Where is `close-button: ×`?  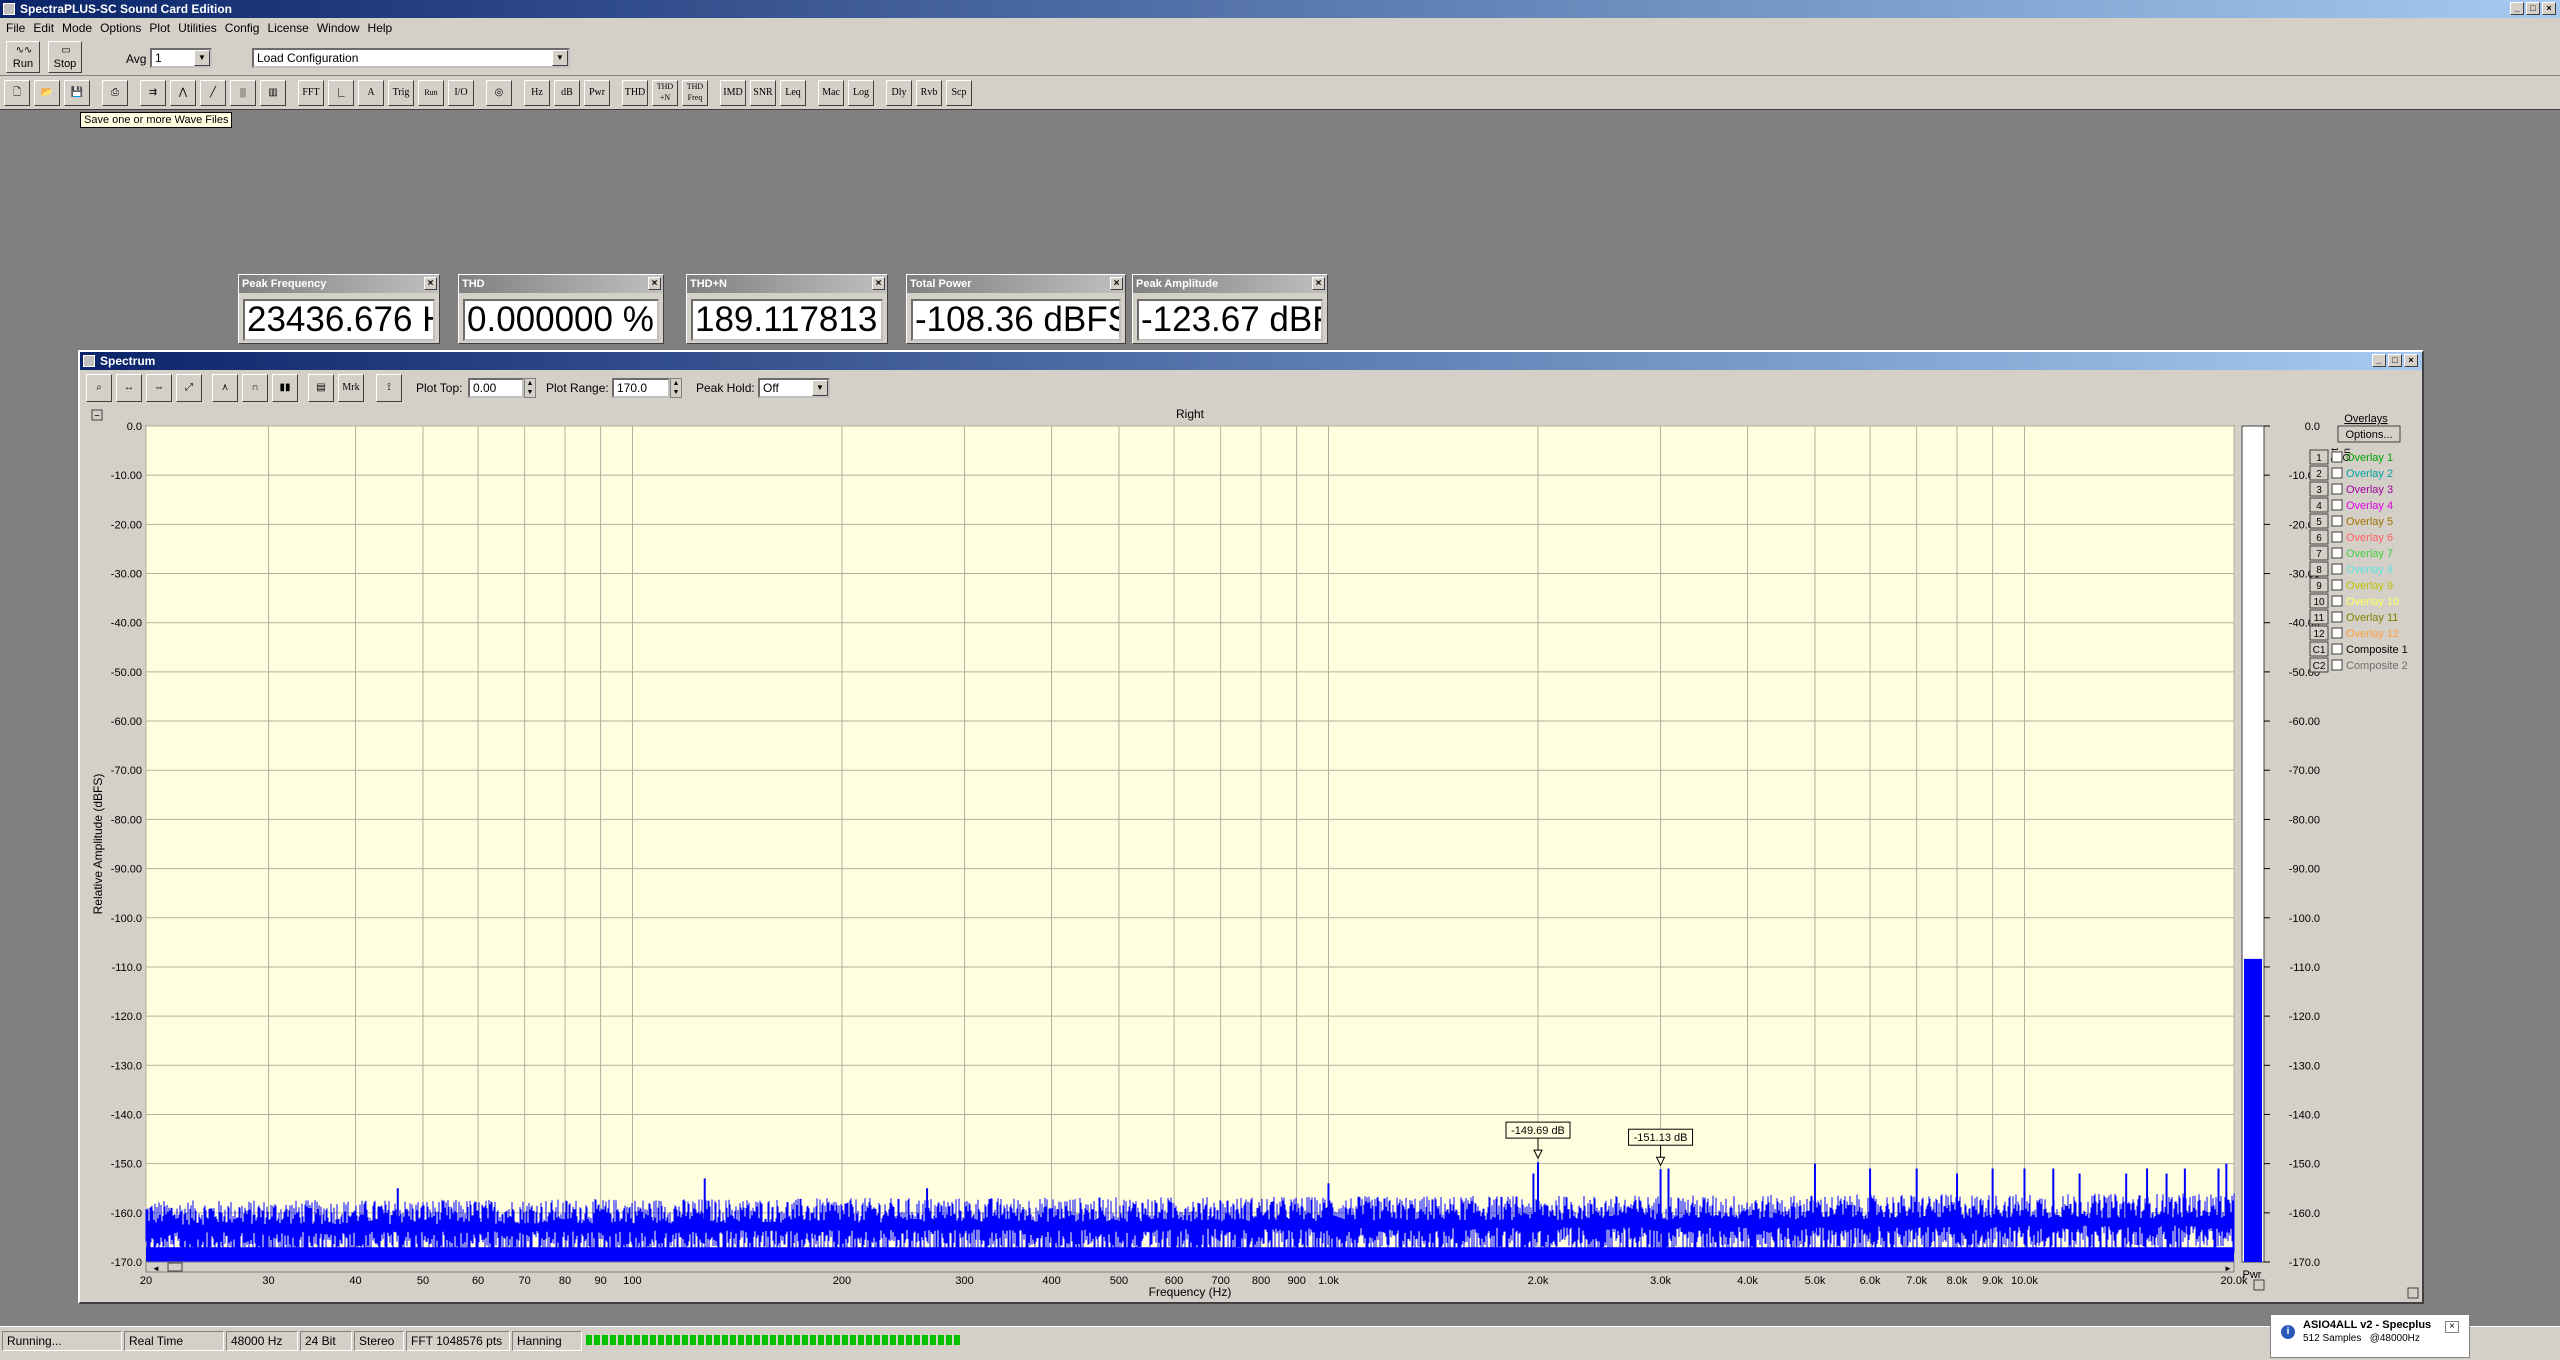 close-button: × is located at coordinates (2549, 8).